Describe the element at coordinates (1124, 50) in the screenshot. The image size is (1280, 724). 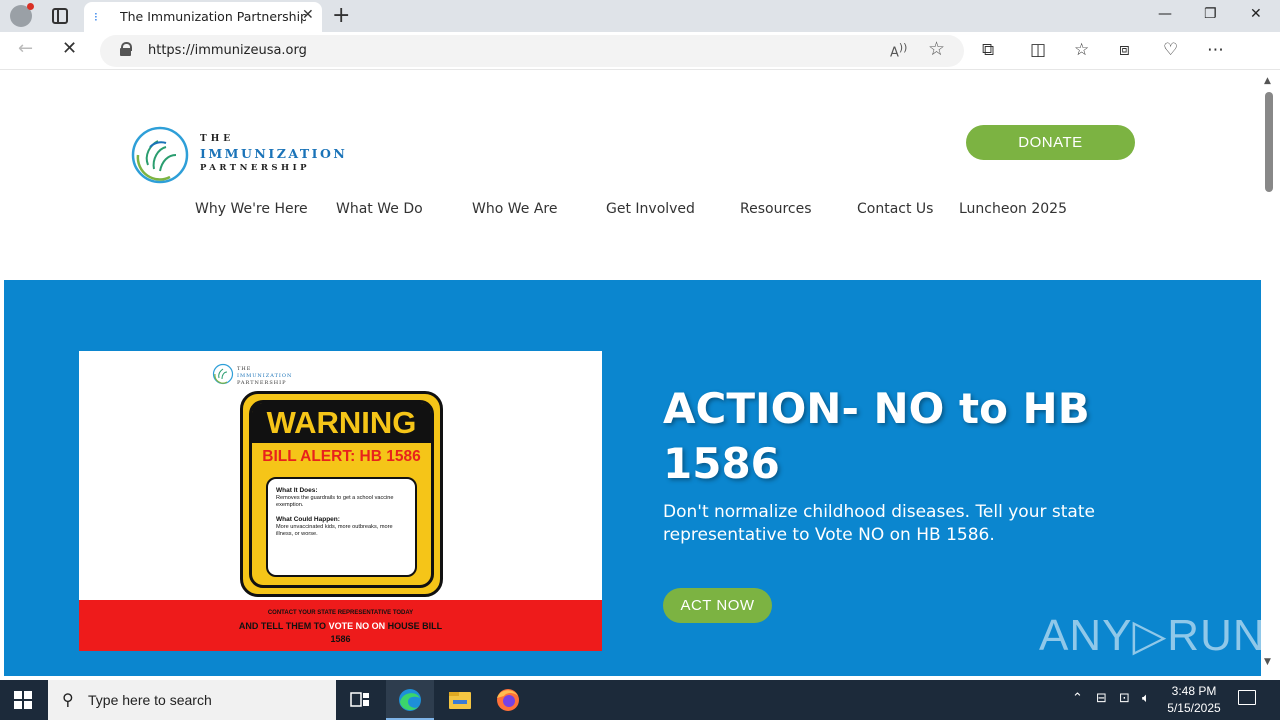
I see `collections-icon: ⧈` at that location.